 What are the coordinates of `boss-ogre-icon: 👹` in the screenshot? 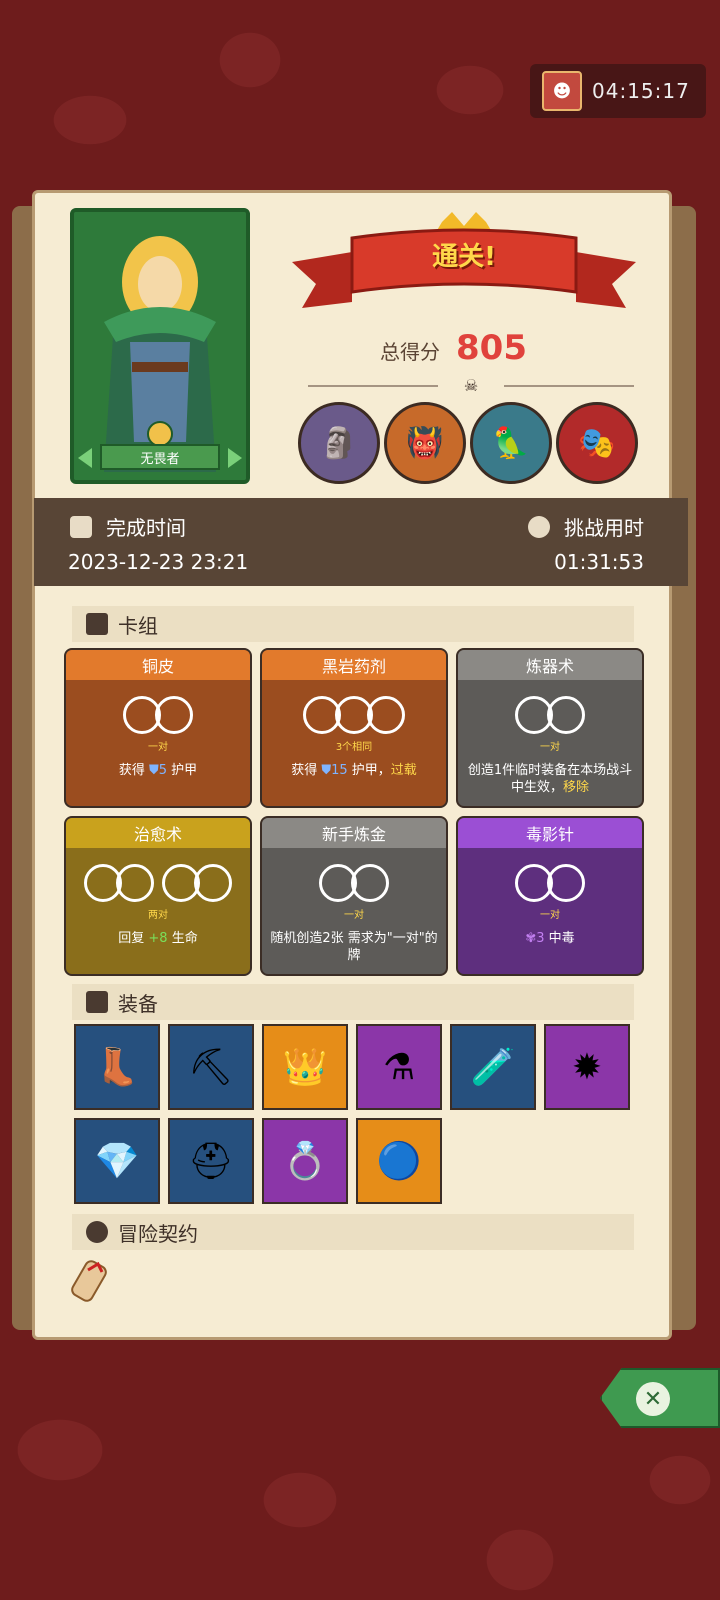 It's located at (425, 443).